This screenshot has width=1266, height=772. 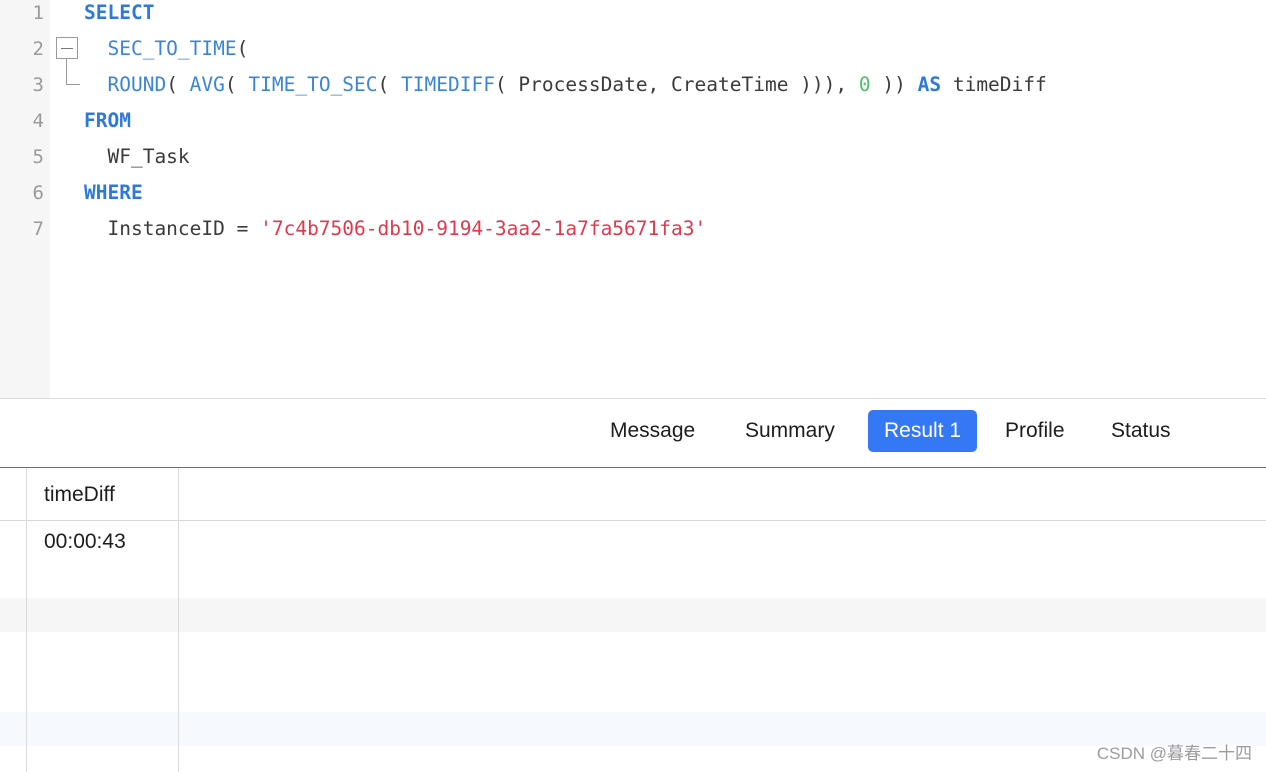 I want to click on code-token-fn: AVG, so click(x=207, y=84).